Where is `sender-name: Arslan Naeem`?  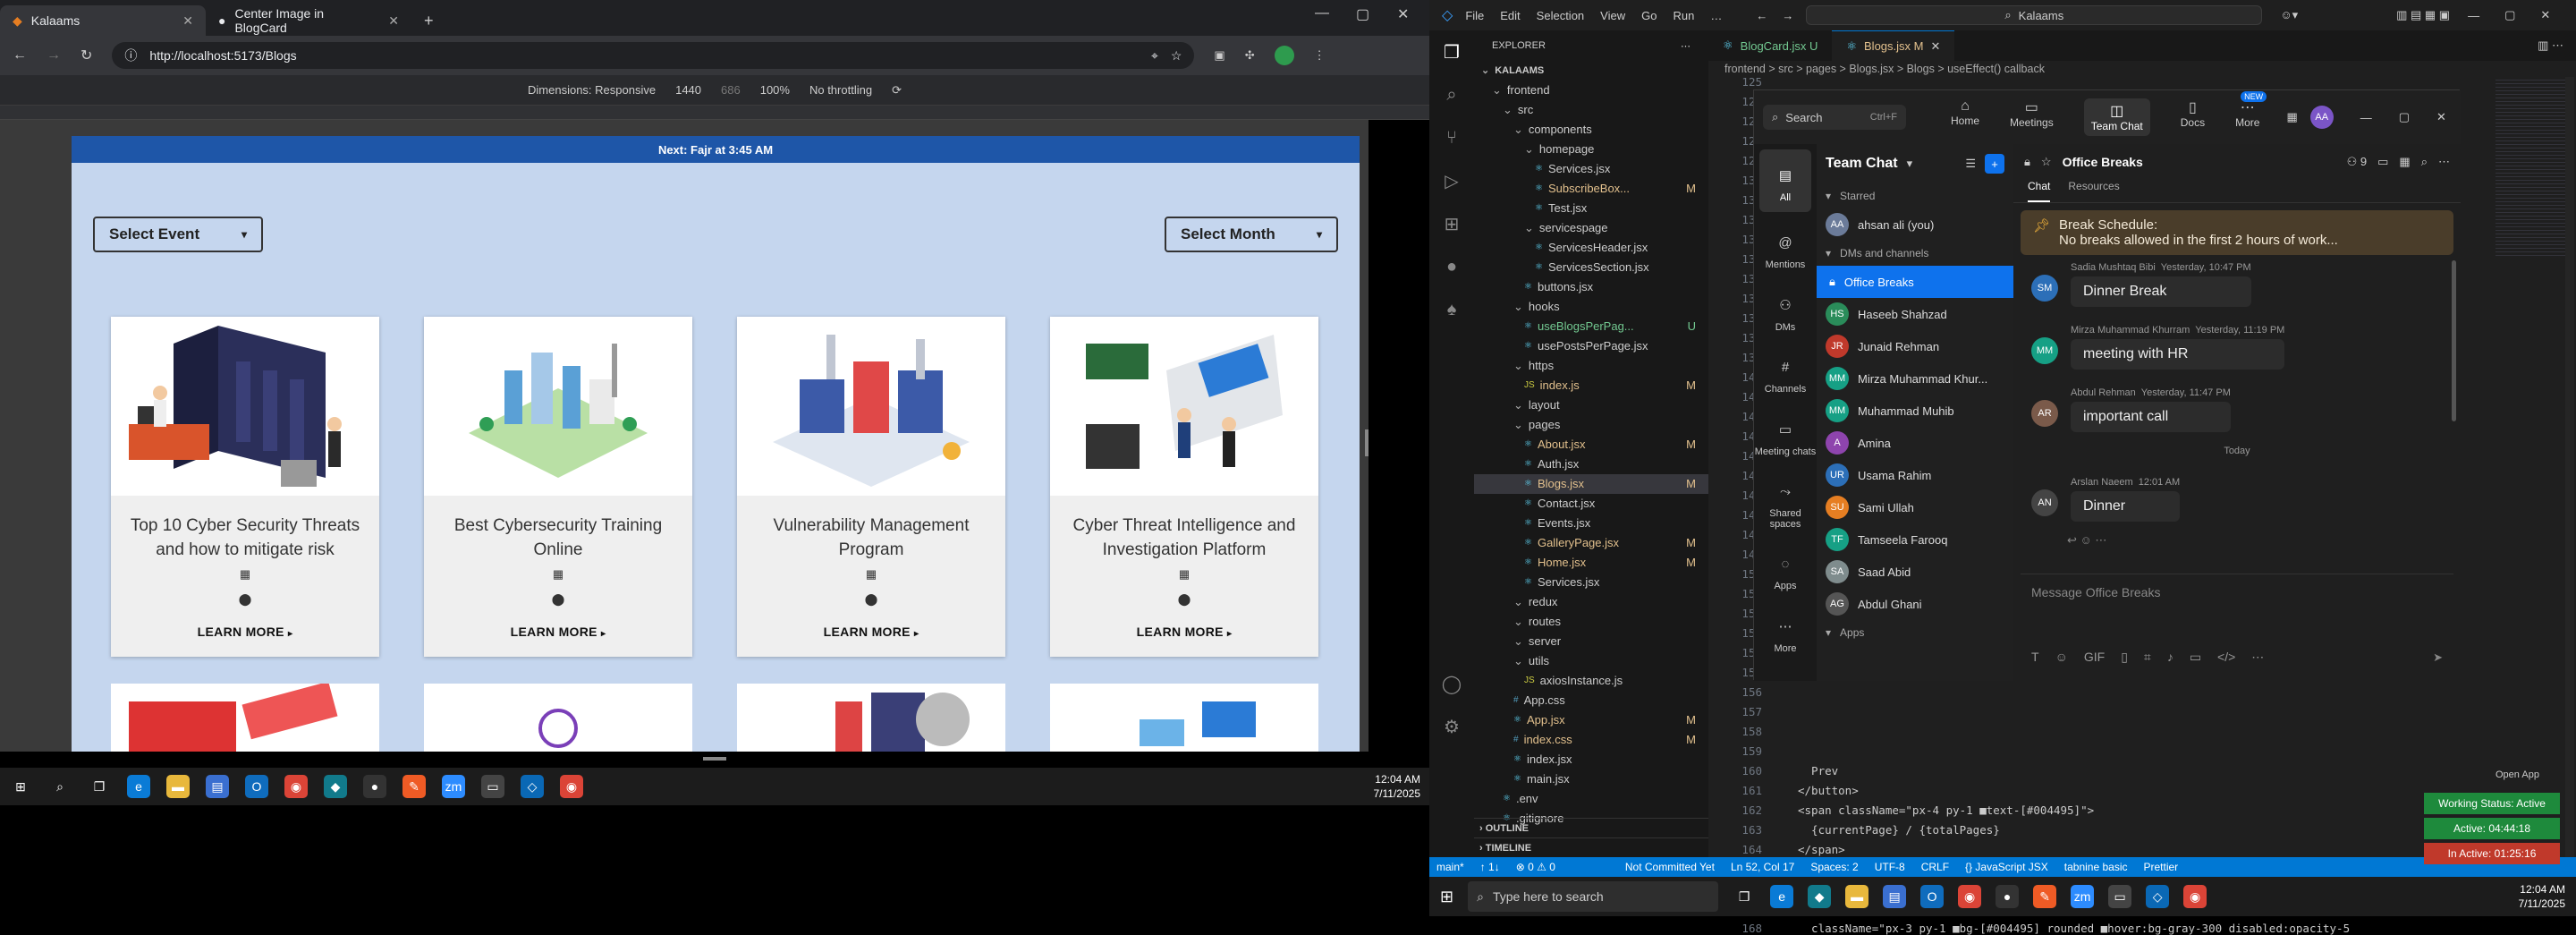 sender-name: Arslan Naeem is located at coordinates (2102, 482).